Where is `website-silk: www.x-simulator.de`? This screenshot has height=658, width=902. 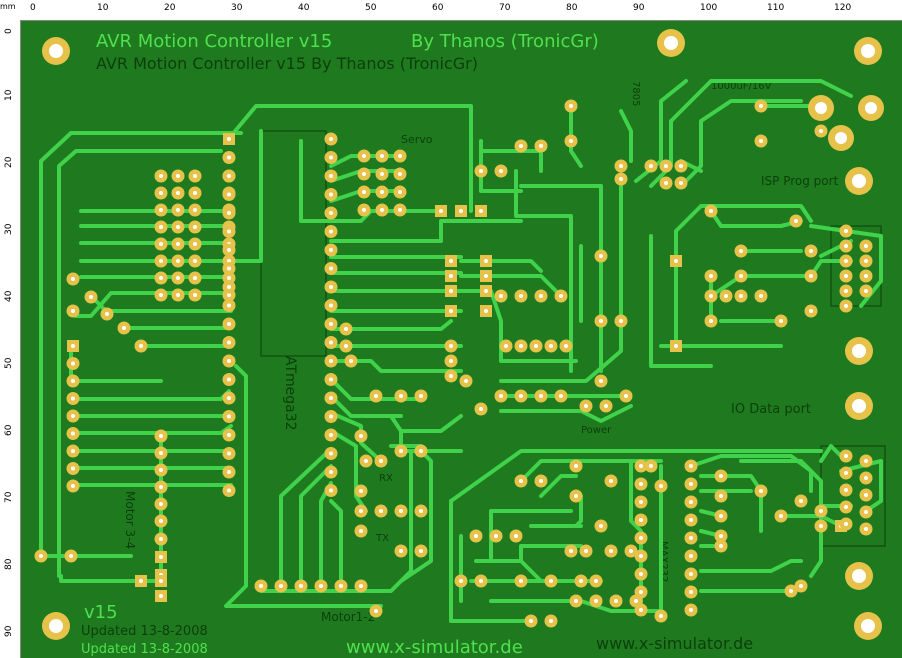 website-silk: www.x-simulator.de is located at coordinates (434, 647).